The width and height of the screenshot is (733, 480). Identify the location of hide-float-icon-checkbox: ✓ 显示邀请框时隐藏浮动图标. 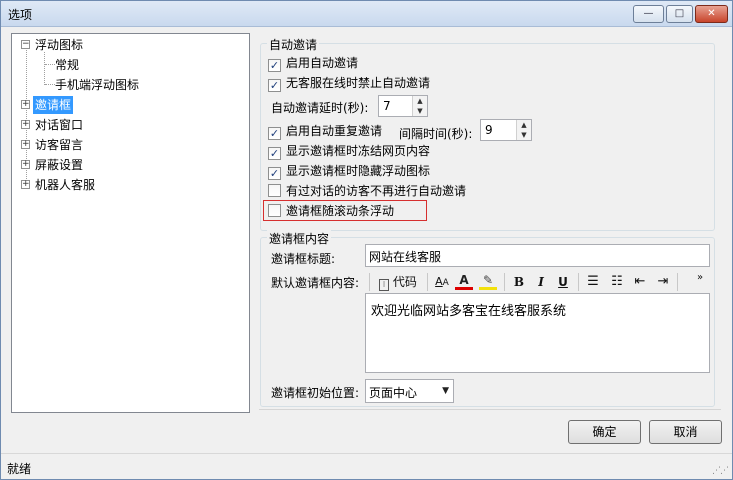
(349, 171).